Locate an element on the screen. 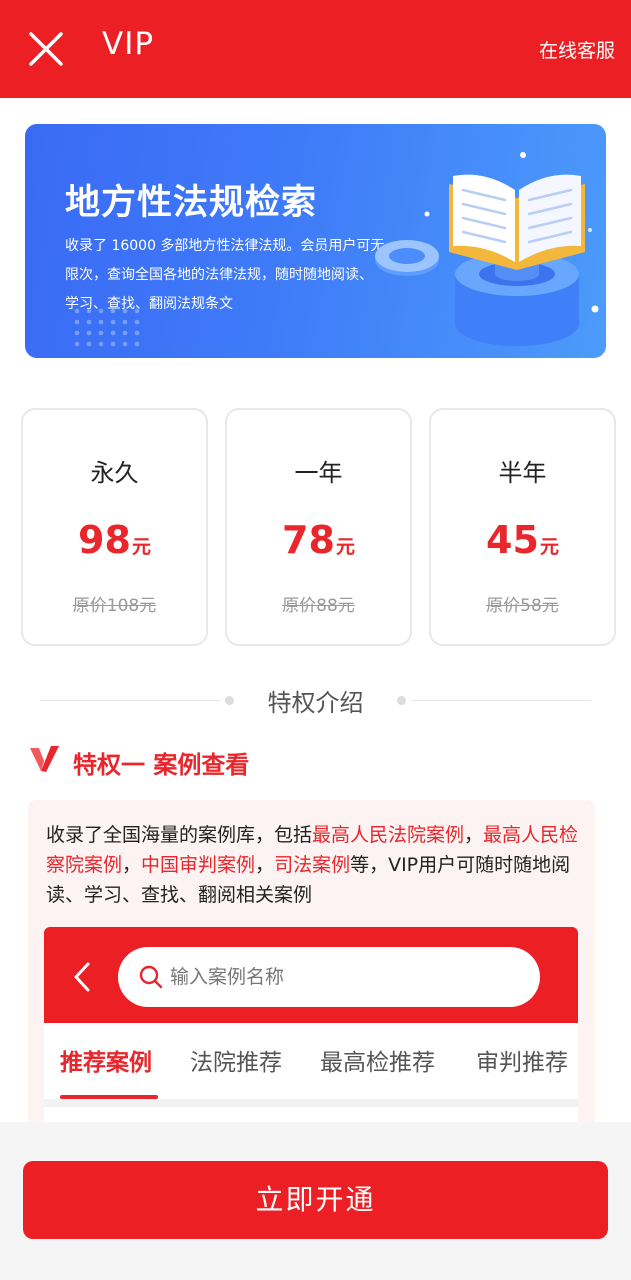 The image size is (631, 1280). plan-original-price: 原价88元 is located at coordinates (318, 606).